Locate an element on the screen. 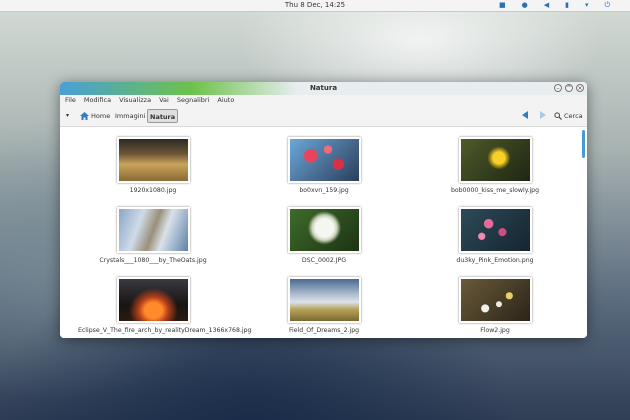 The width and height of the screenshot is (630, 420). scrollbar-thumb is located at coordinates (583, 144).